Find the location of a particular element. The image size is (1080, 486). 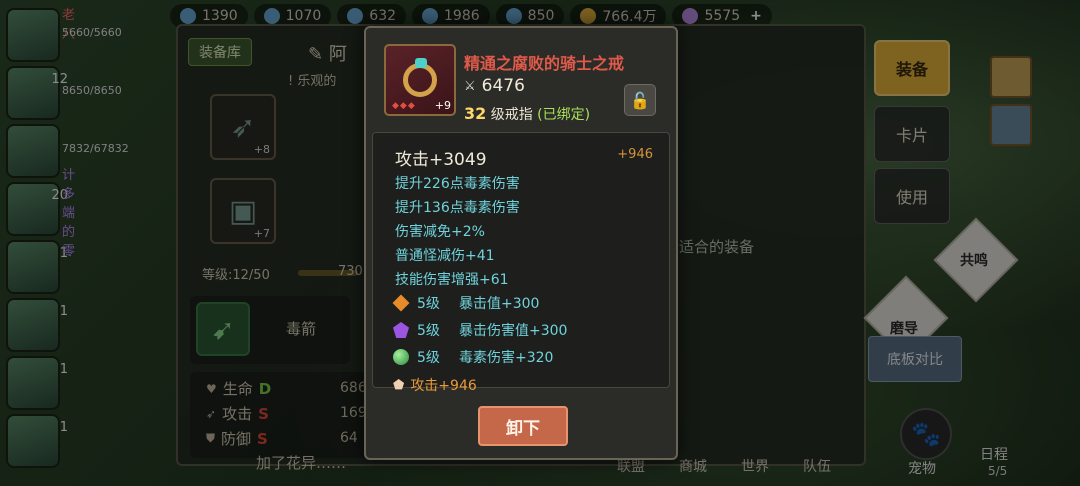

unequip-button: 卸下 is located at coordinates (523, 426).